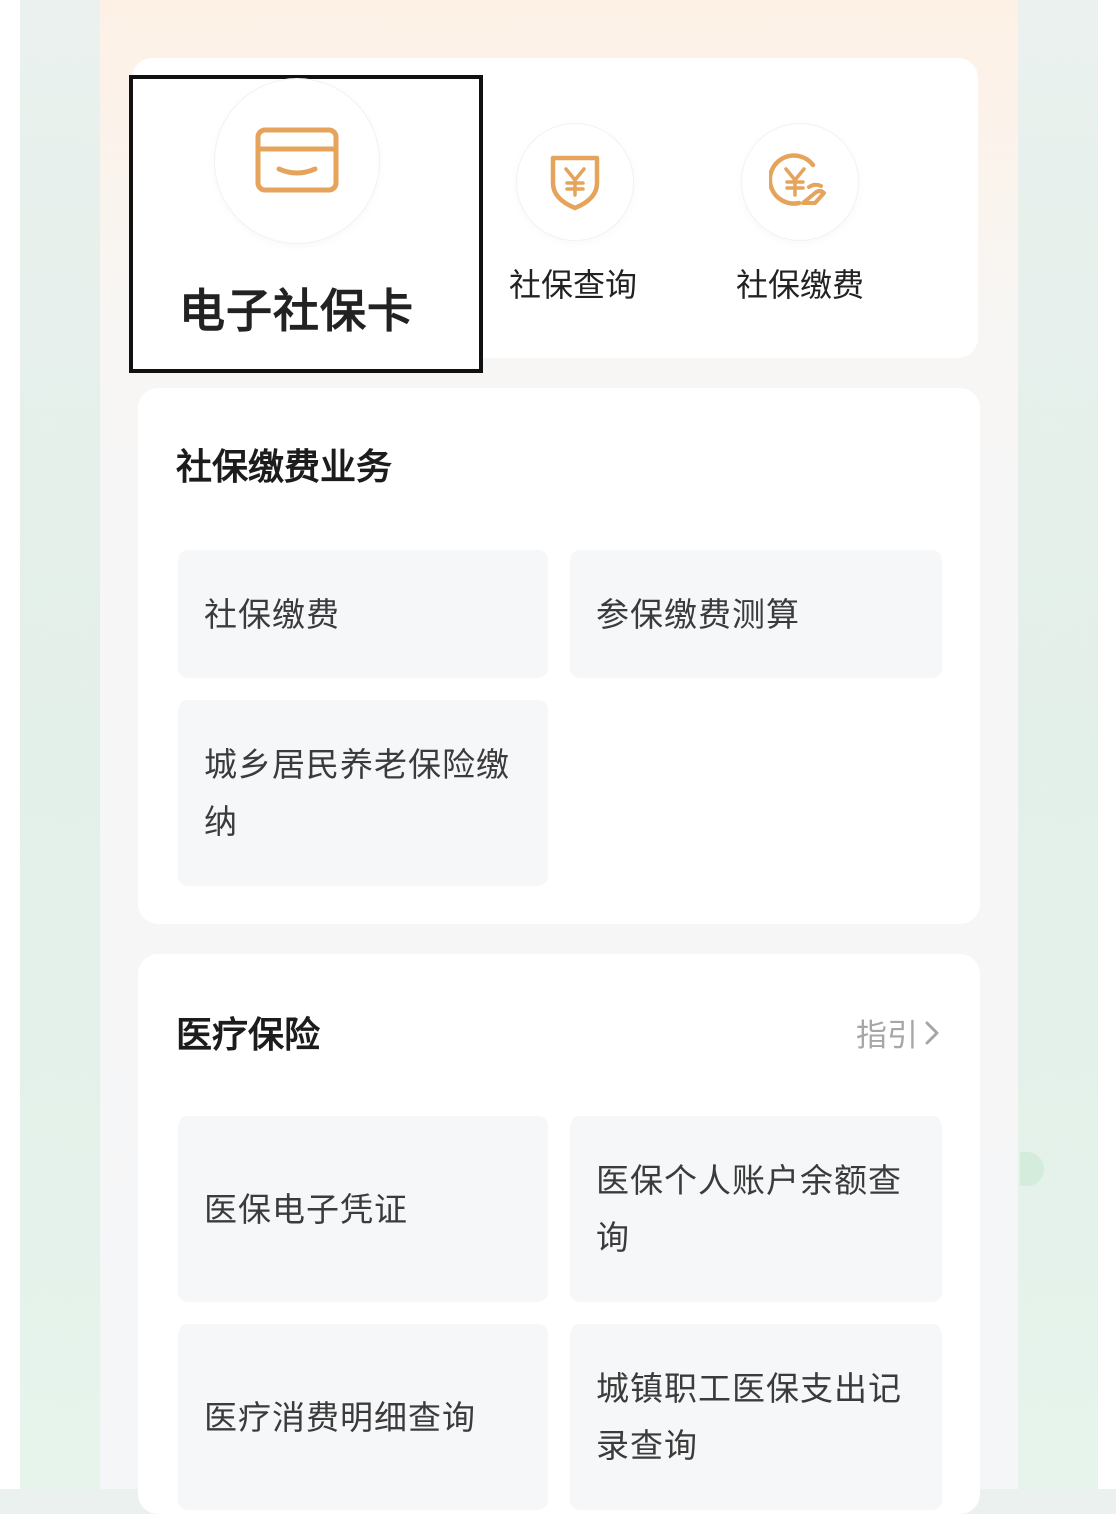  I want to click on tile-account-balance: 医保个人账户余额查询, so click(756, 1209).